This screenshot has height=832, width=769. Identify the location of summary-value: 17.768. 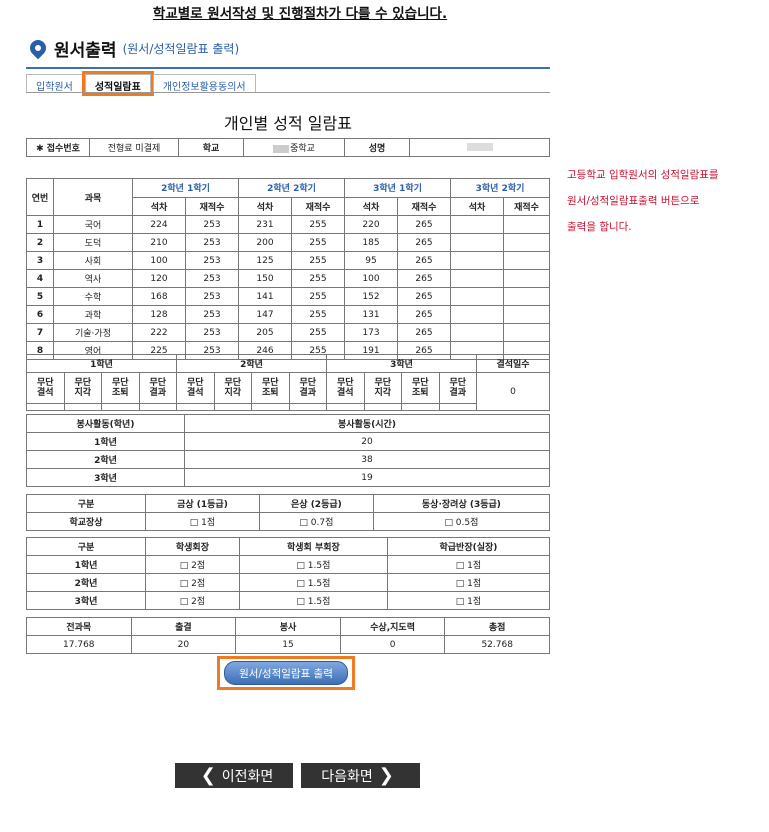
(79, 644).